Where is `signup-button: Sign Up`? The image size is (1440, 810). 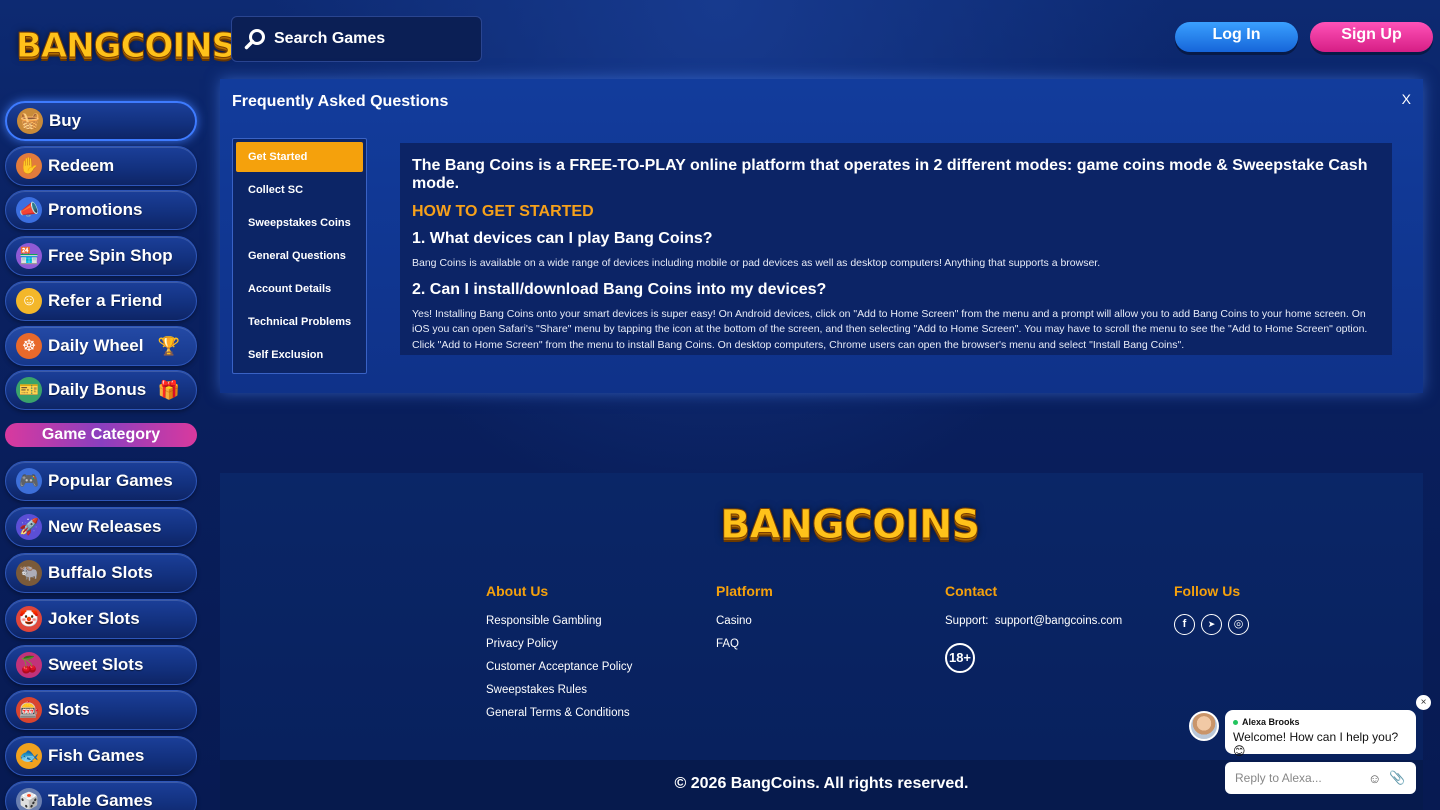
signup-button: Sign Up is located at coordinates (1371, 37).